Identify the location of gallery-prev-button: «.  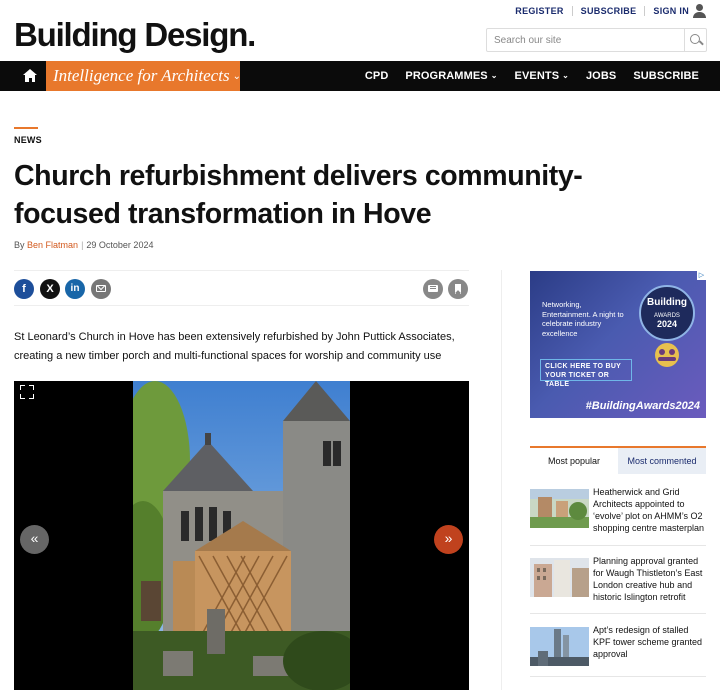
(34, 539).